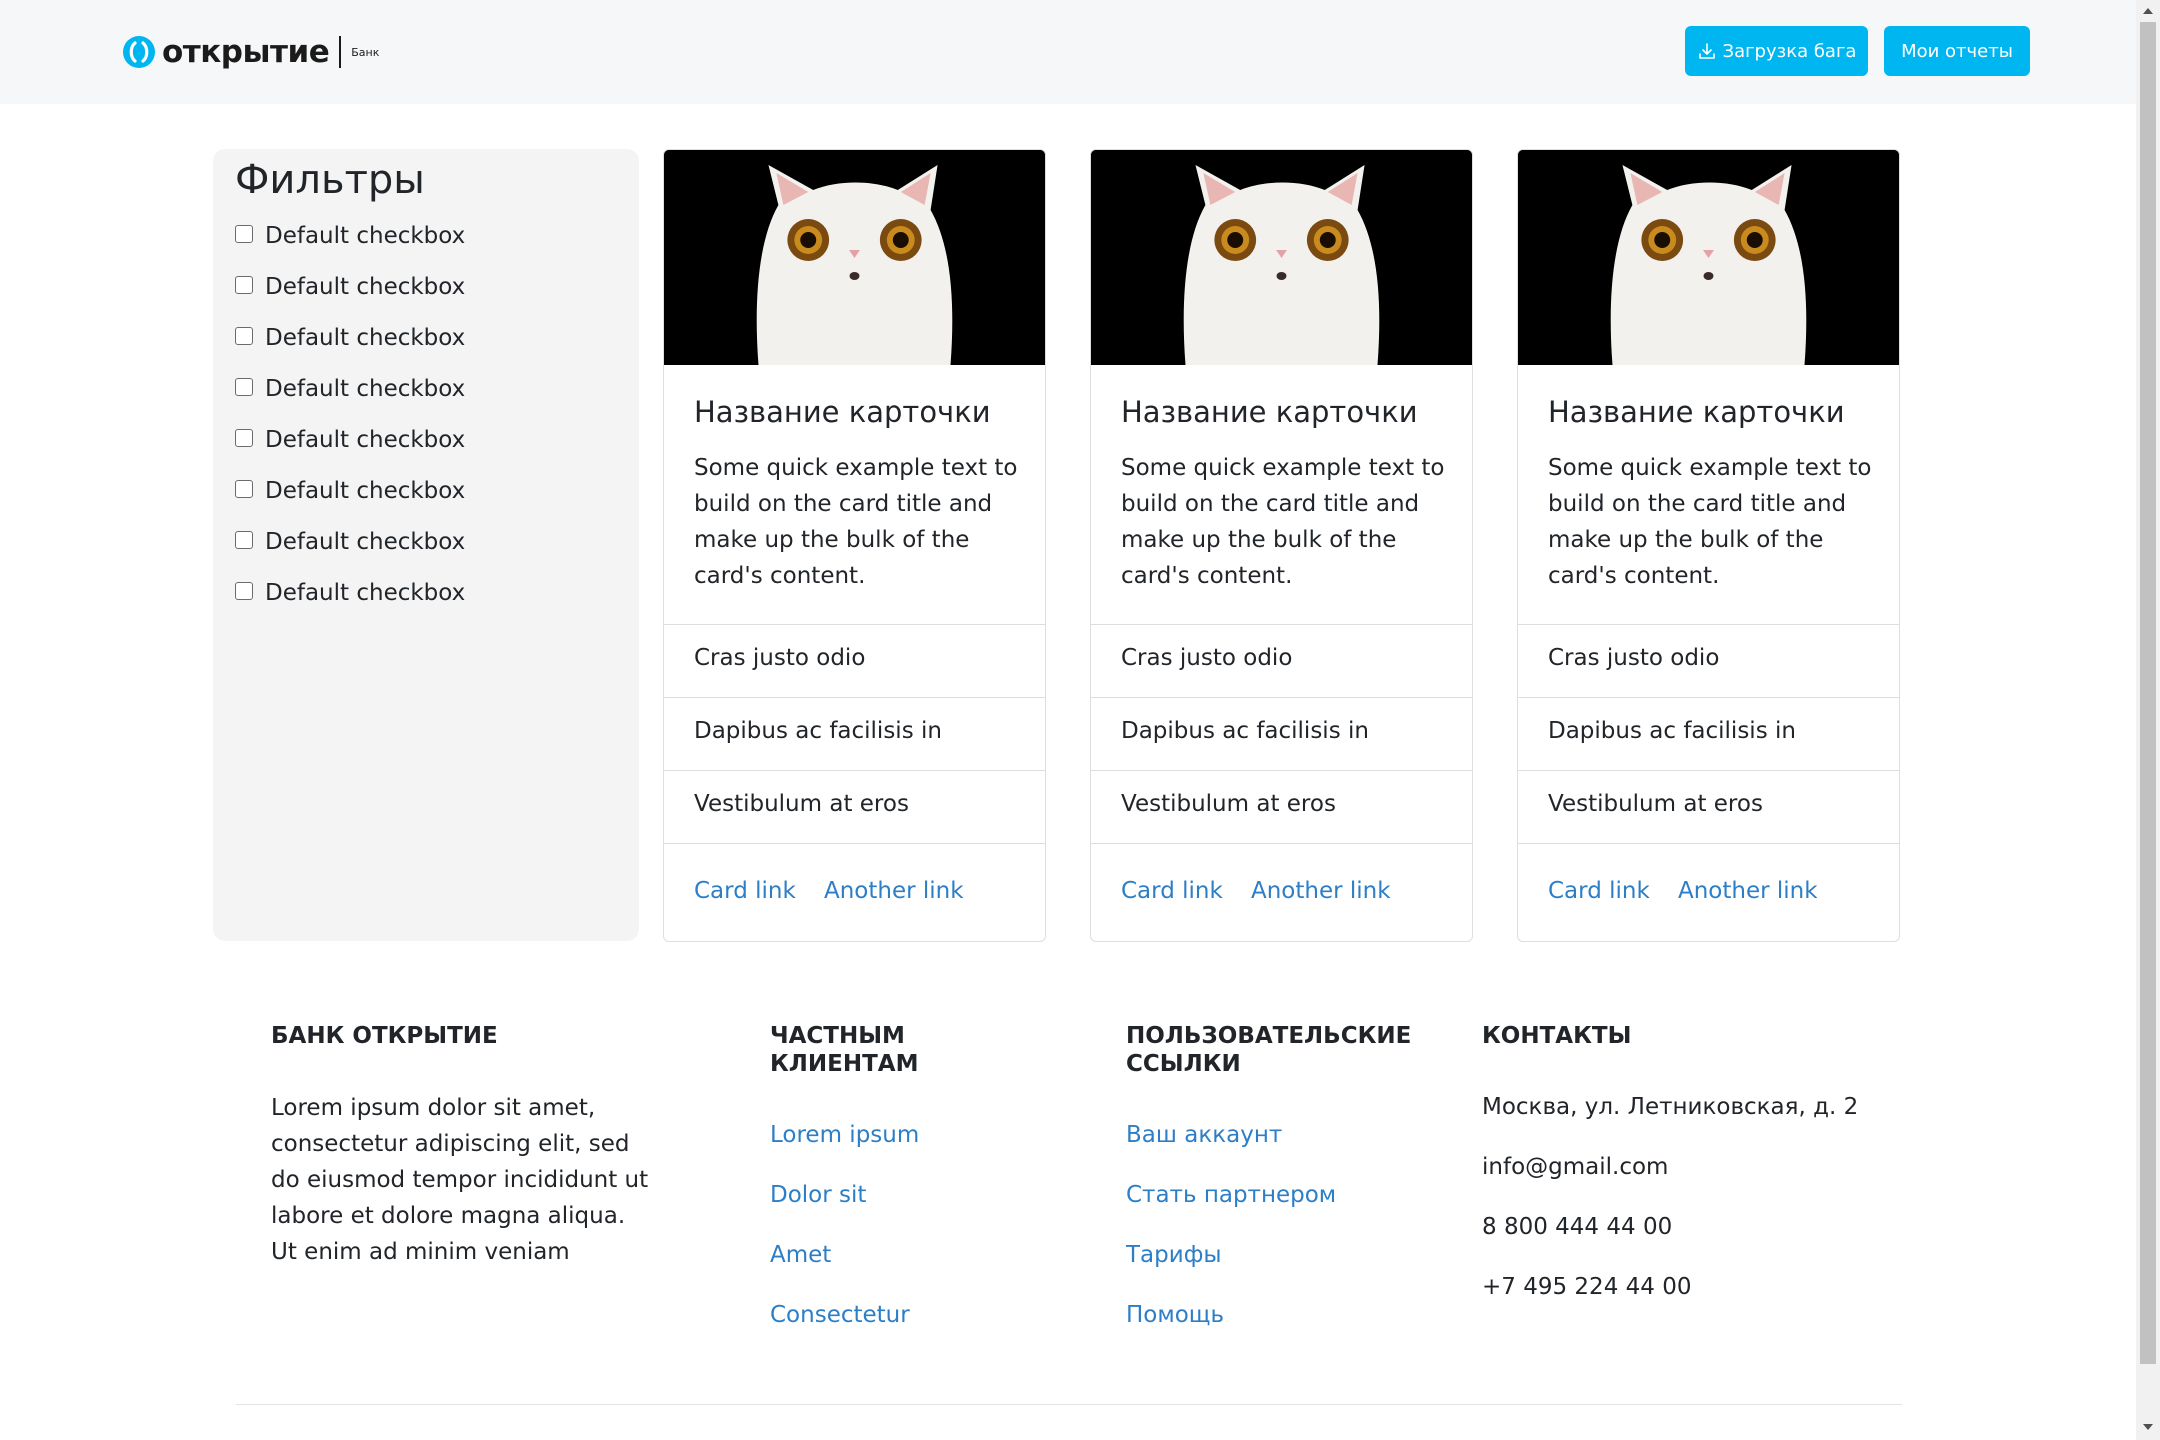 This screenshot has height=1440, width=2160. Describe the element at coordinates (1068, 52) in the screenshot. I see `top-header: открытие Банк Загрузка бага Мои отчеты` at that location.